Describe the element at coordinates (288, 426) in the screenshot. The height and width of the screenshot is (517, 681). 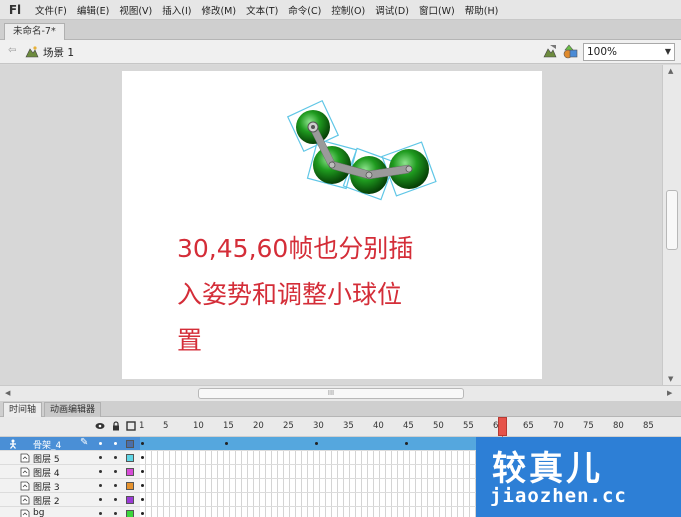
I see `ruler-tick-label: 25` at that location.